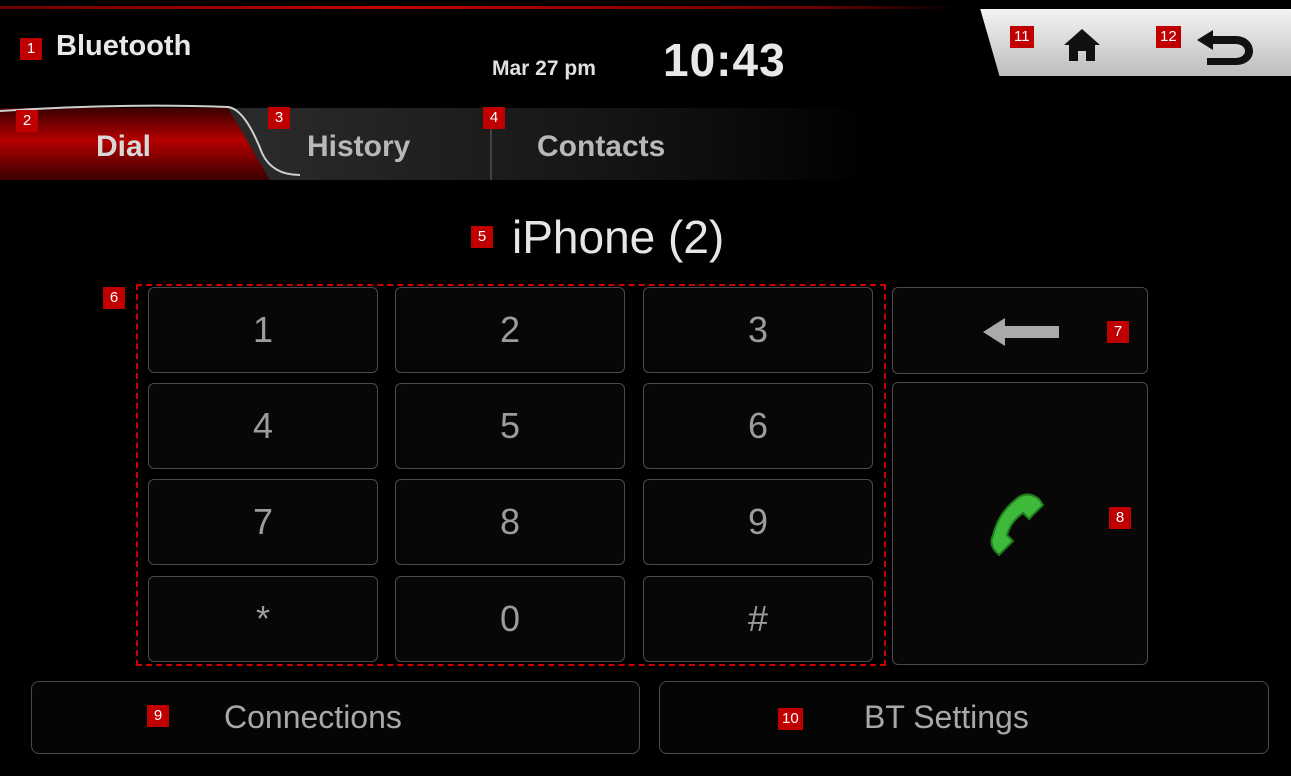  I want to click on key-hash: #, so click(758, 619).